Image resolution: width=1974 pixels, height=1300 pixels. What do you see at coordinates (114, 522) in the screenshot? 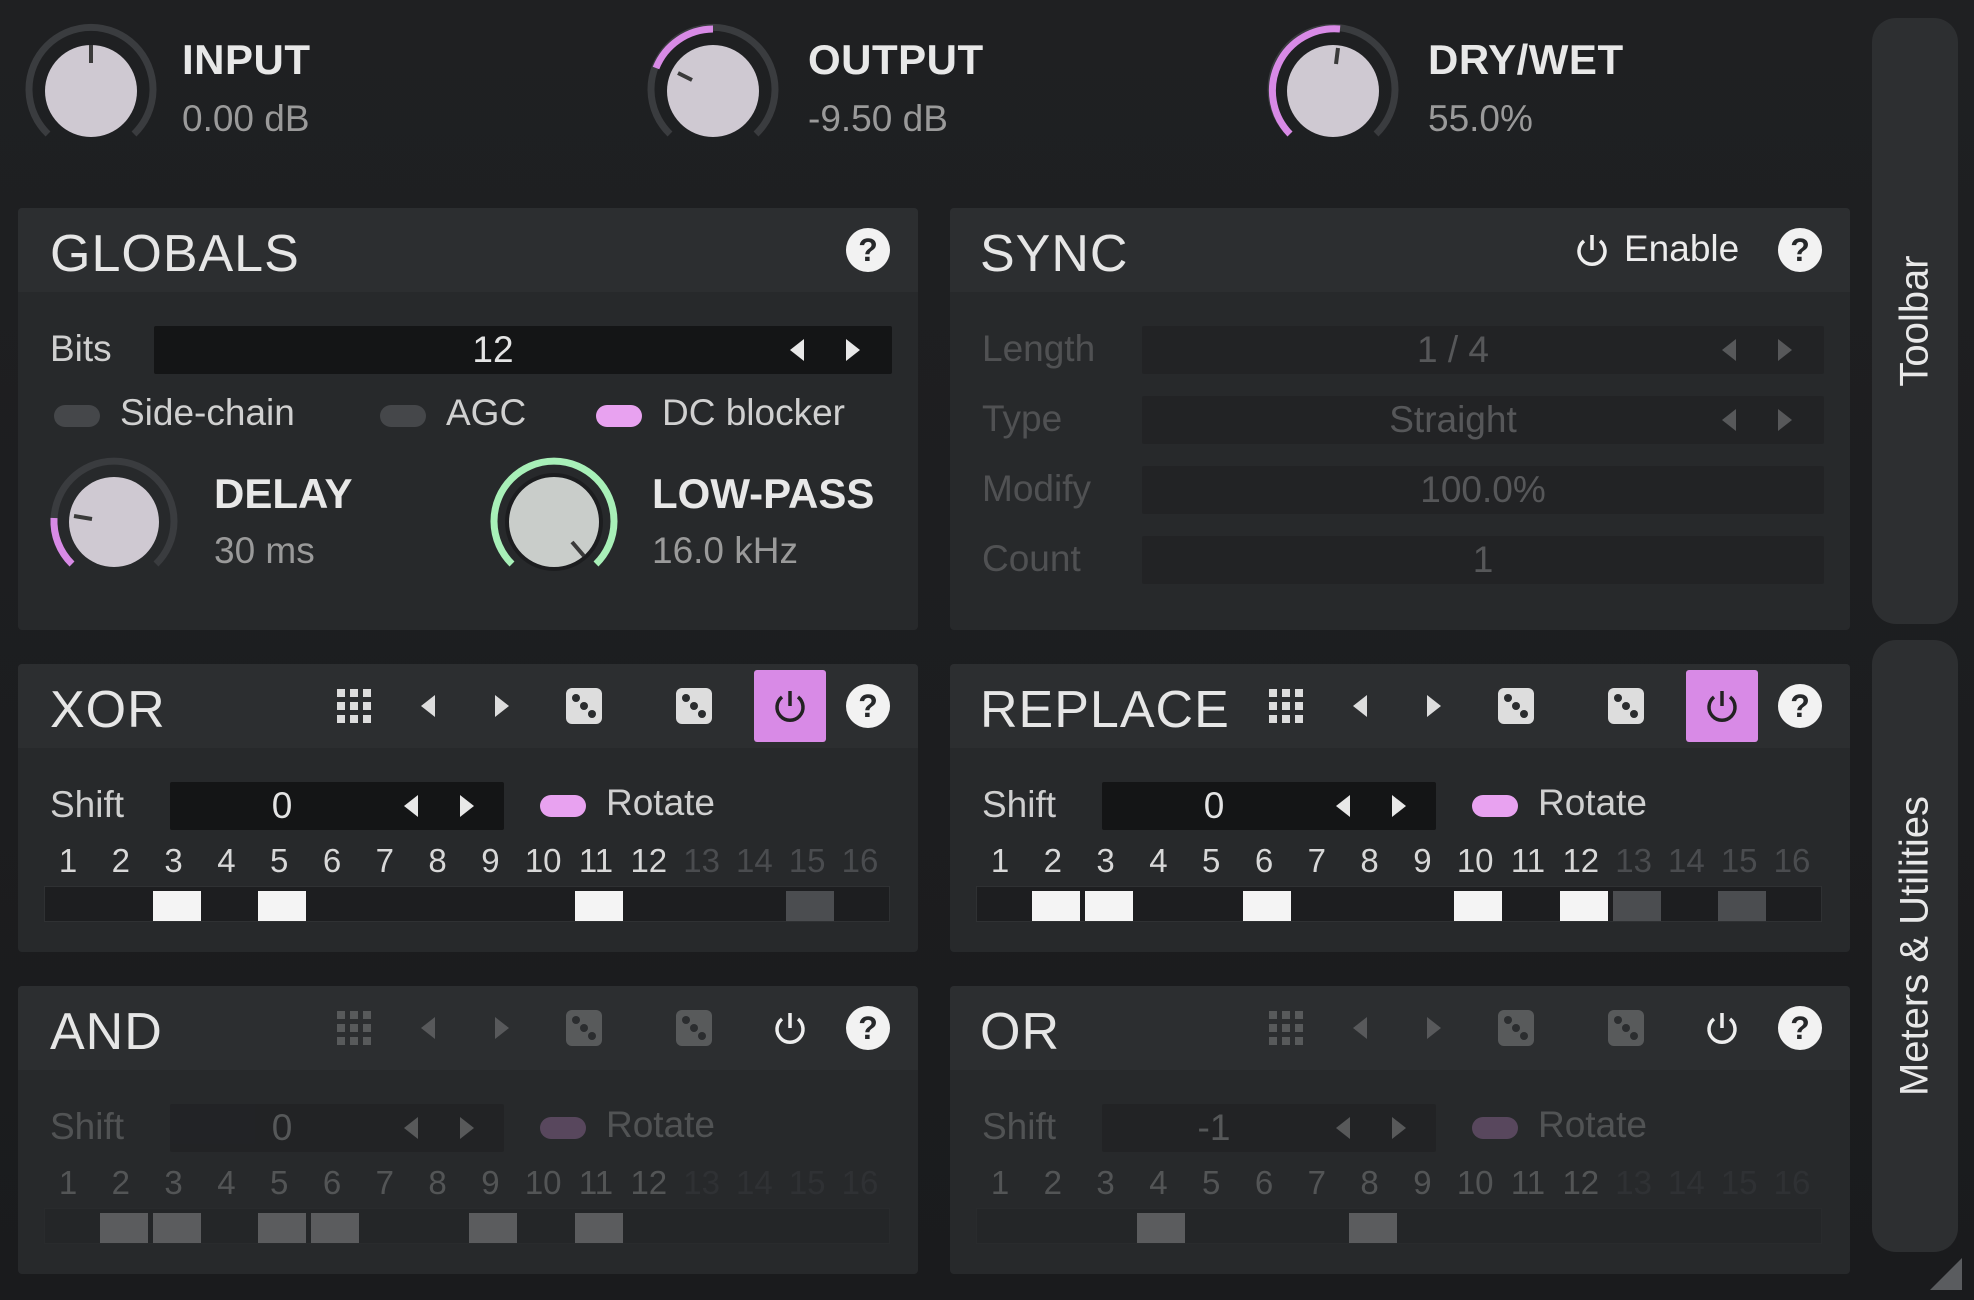
I see `delay-knob` at bounding box center [114, 522].